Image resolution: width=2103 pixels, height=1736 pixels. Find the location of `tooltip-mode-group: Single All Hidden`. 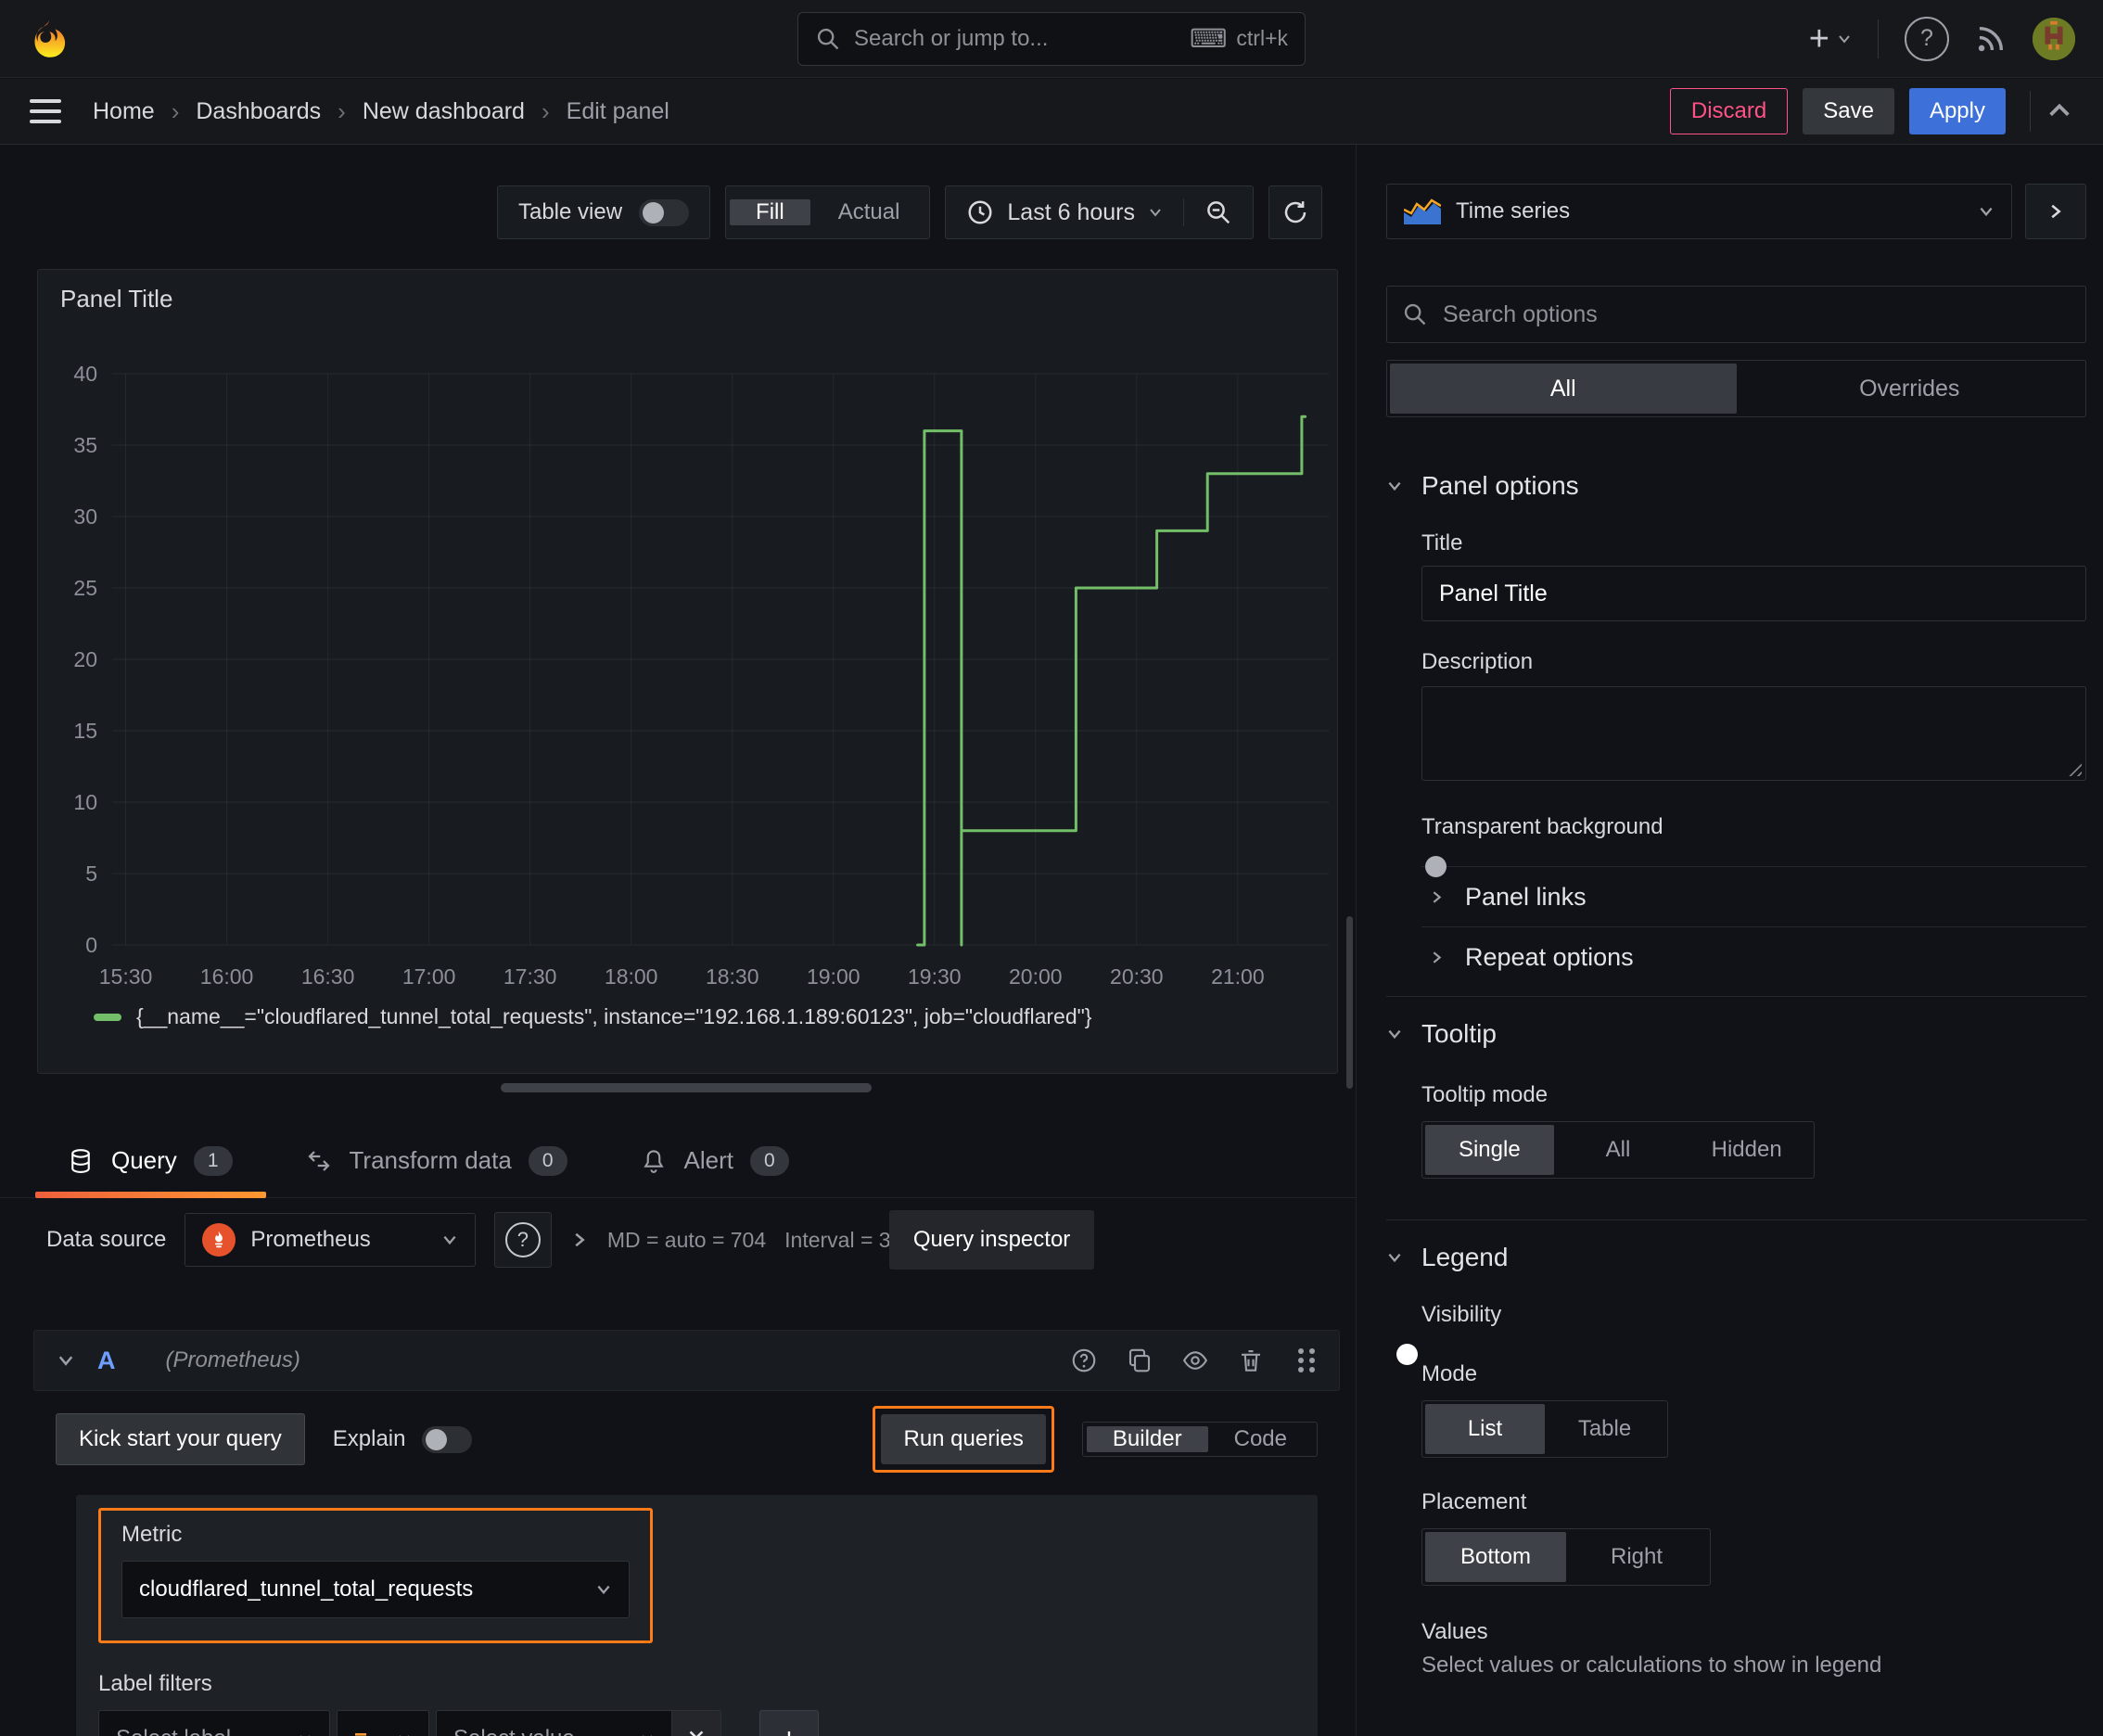

tooltip-mode-group: Single All Hidden is located at coordinates (1618, 1150).